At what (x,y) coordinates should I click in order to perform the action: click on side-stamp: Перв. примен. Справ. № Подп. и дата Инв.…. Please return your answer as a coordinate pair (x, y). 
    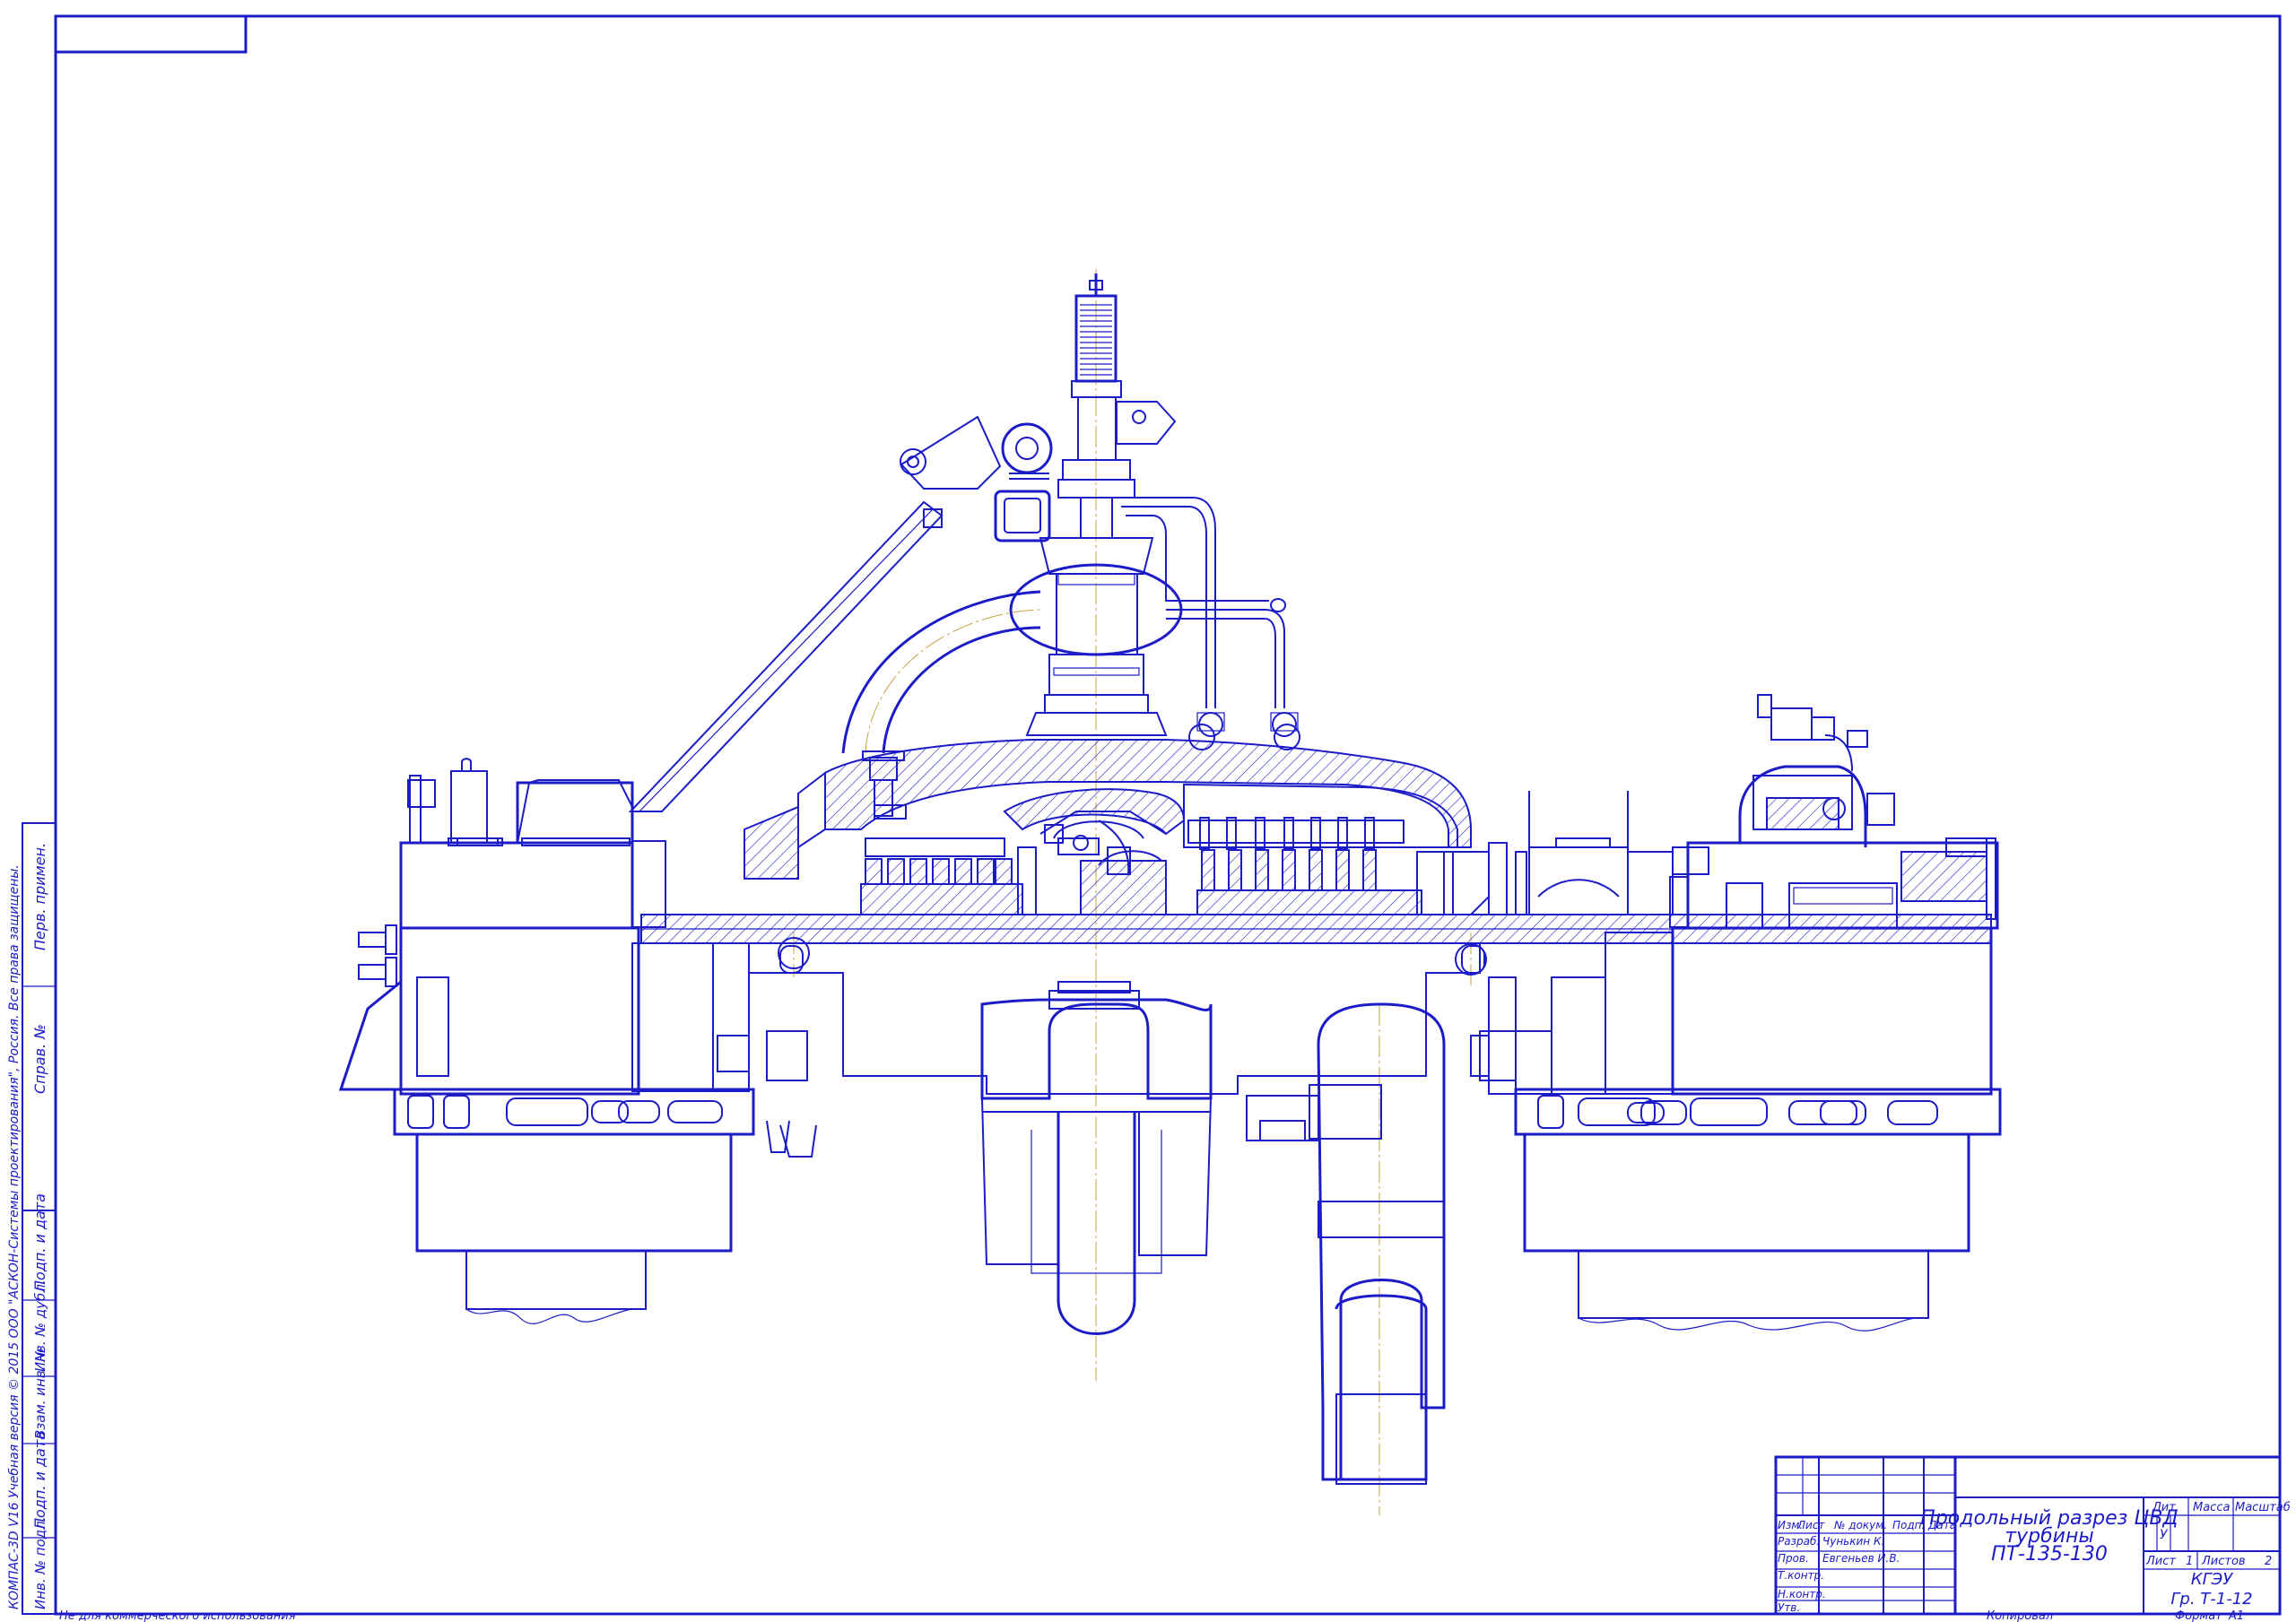
    Looking at the image, I should click on (32, 1218).